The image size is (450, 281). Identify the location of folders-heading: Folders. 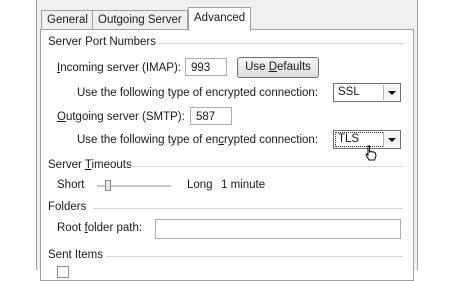
(67, 207).